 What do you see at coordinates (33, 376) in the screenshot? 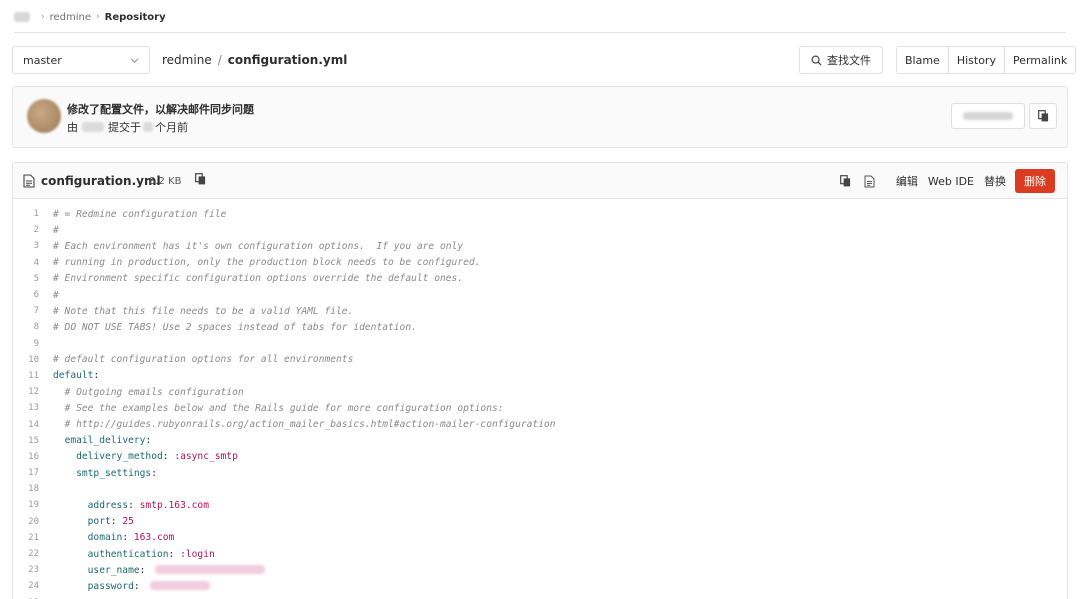
I see `line-number: 11` at bounding box center [33, 376].